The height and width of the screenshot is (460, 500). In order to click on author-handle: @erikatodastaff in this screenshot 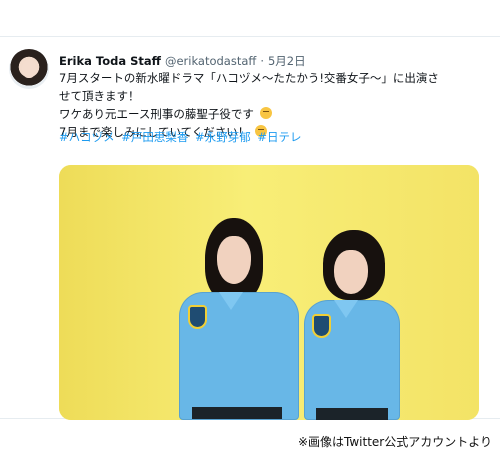, I will do `click(210, 61)`.